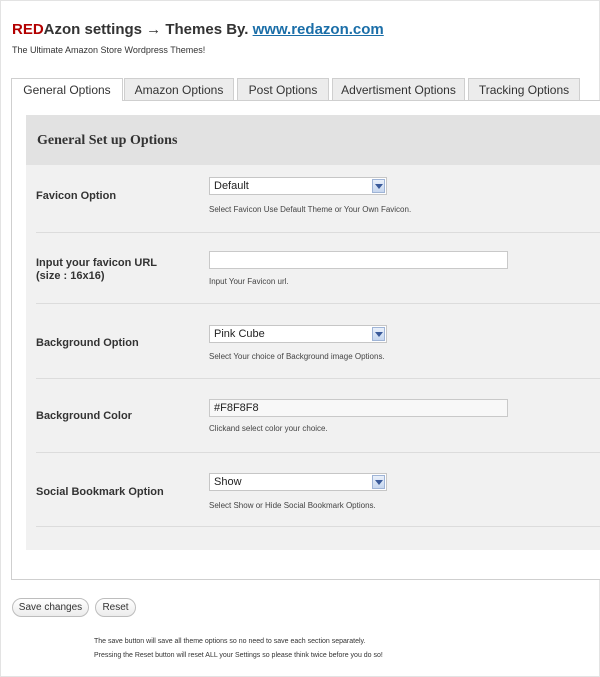  What do you see at coordinates (524, 89) in the screenshot?
I see `tab-tracking-options: Tracking Options` at bounding box center [524, 89].